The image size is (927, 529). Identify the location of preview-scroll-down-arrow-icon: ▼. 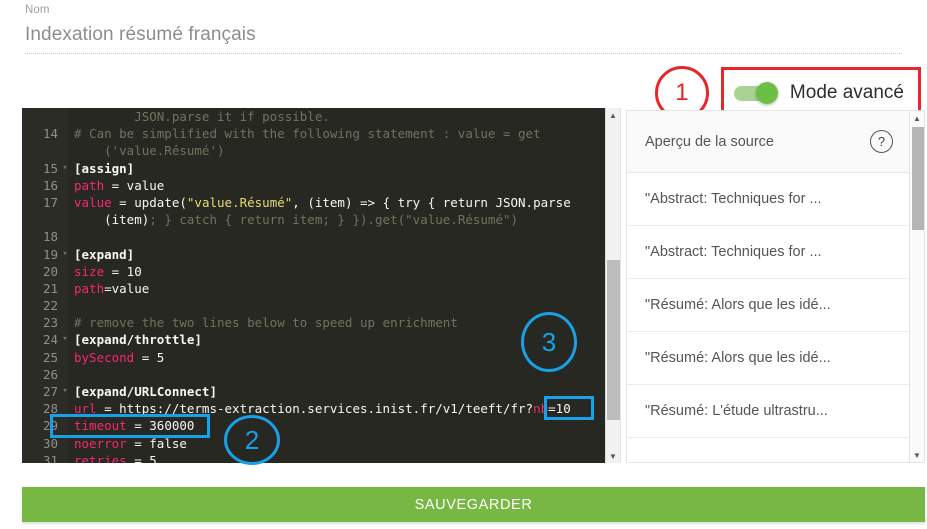
(917, 455).